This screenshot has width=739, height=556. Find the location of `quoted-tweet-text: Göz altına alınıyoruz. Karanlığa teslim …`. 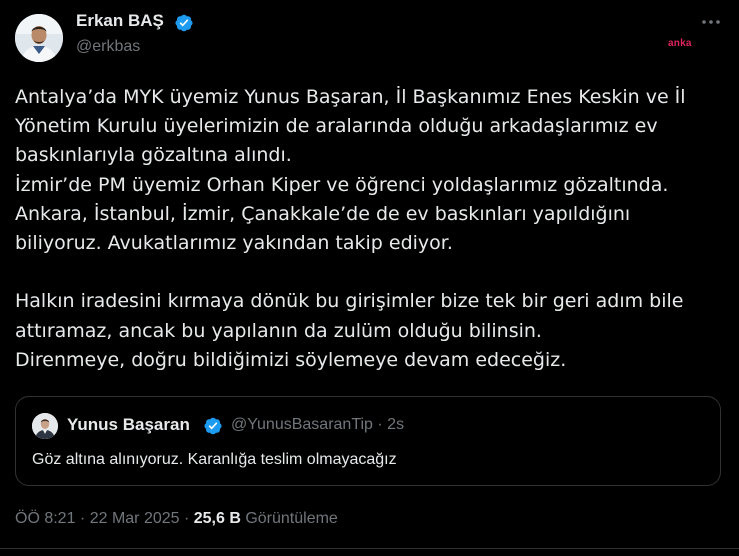

quoted-tweet-text: Göz altına alınıyoruz. Karanlığa teslim … is located at coordinates (214, 459).